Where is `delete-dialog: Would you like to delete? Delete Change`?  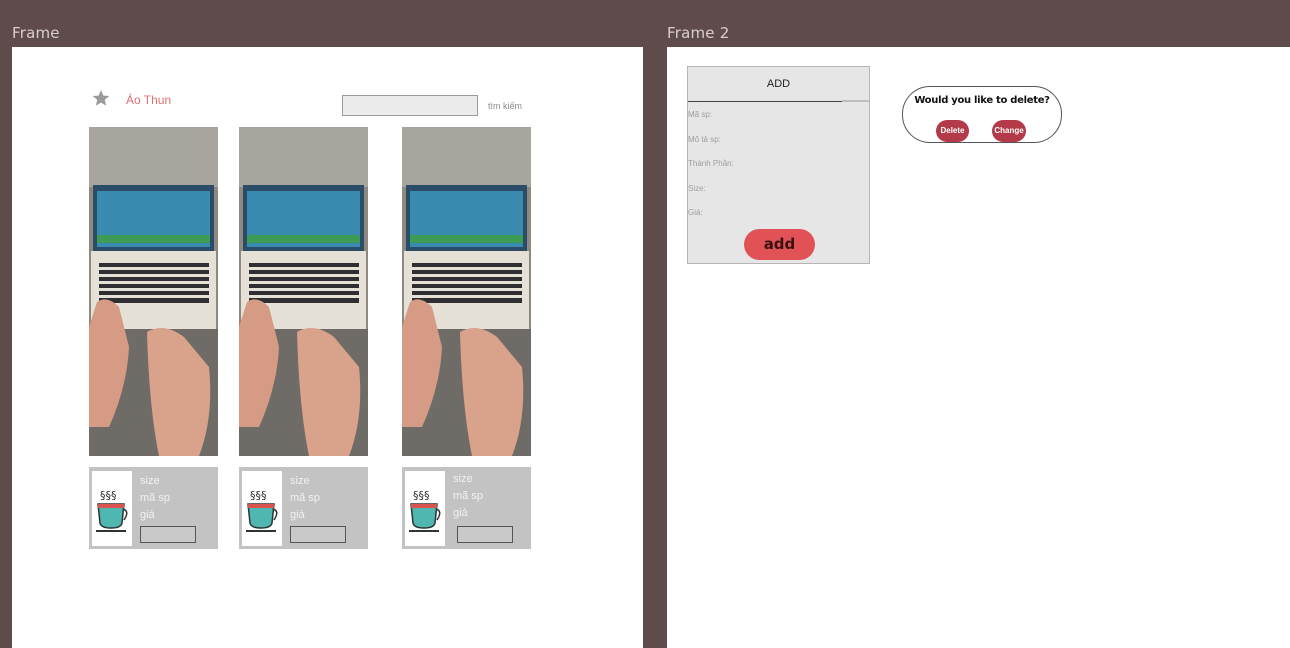
delete-dialog: Would you like to delete? Delete Change is located at coordinates (982, 114).